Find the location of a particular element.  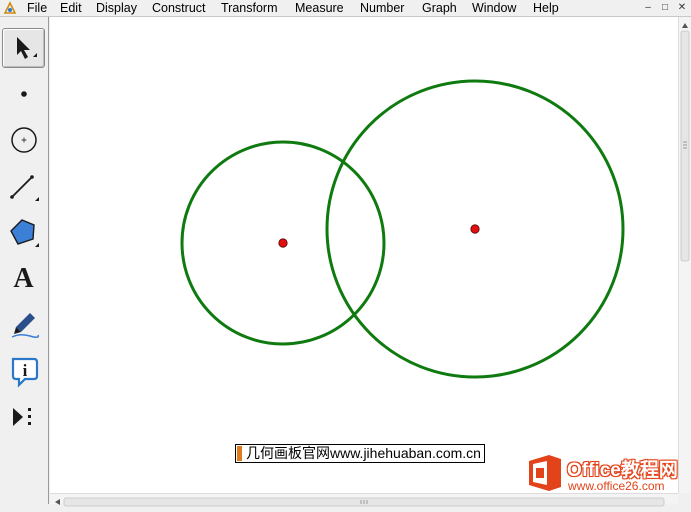

point-icon is located at coordinates (23, 94).